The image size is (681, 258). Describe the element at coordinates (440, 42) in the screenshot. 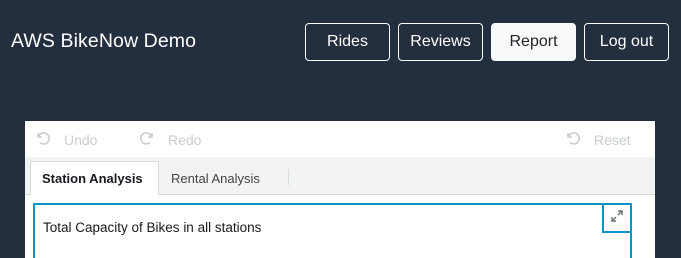

I see `reviews-button: Reviews` at that location.